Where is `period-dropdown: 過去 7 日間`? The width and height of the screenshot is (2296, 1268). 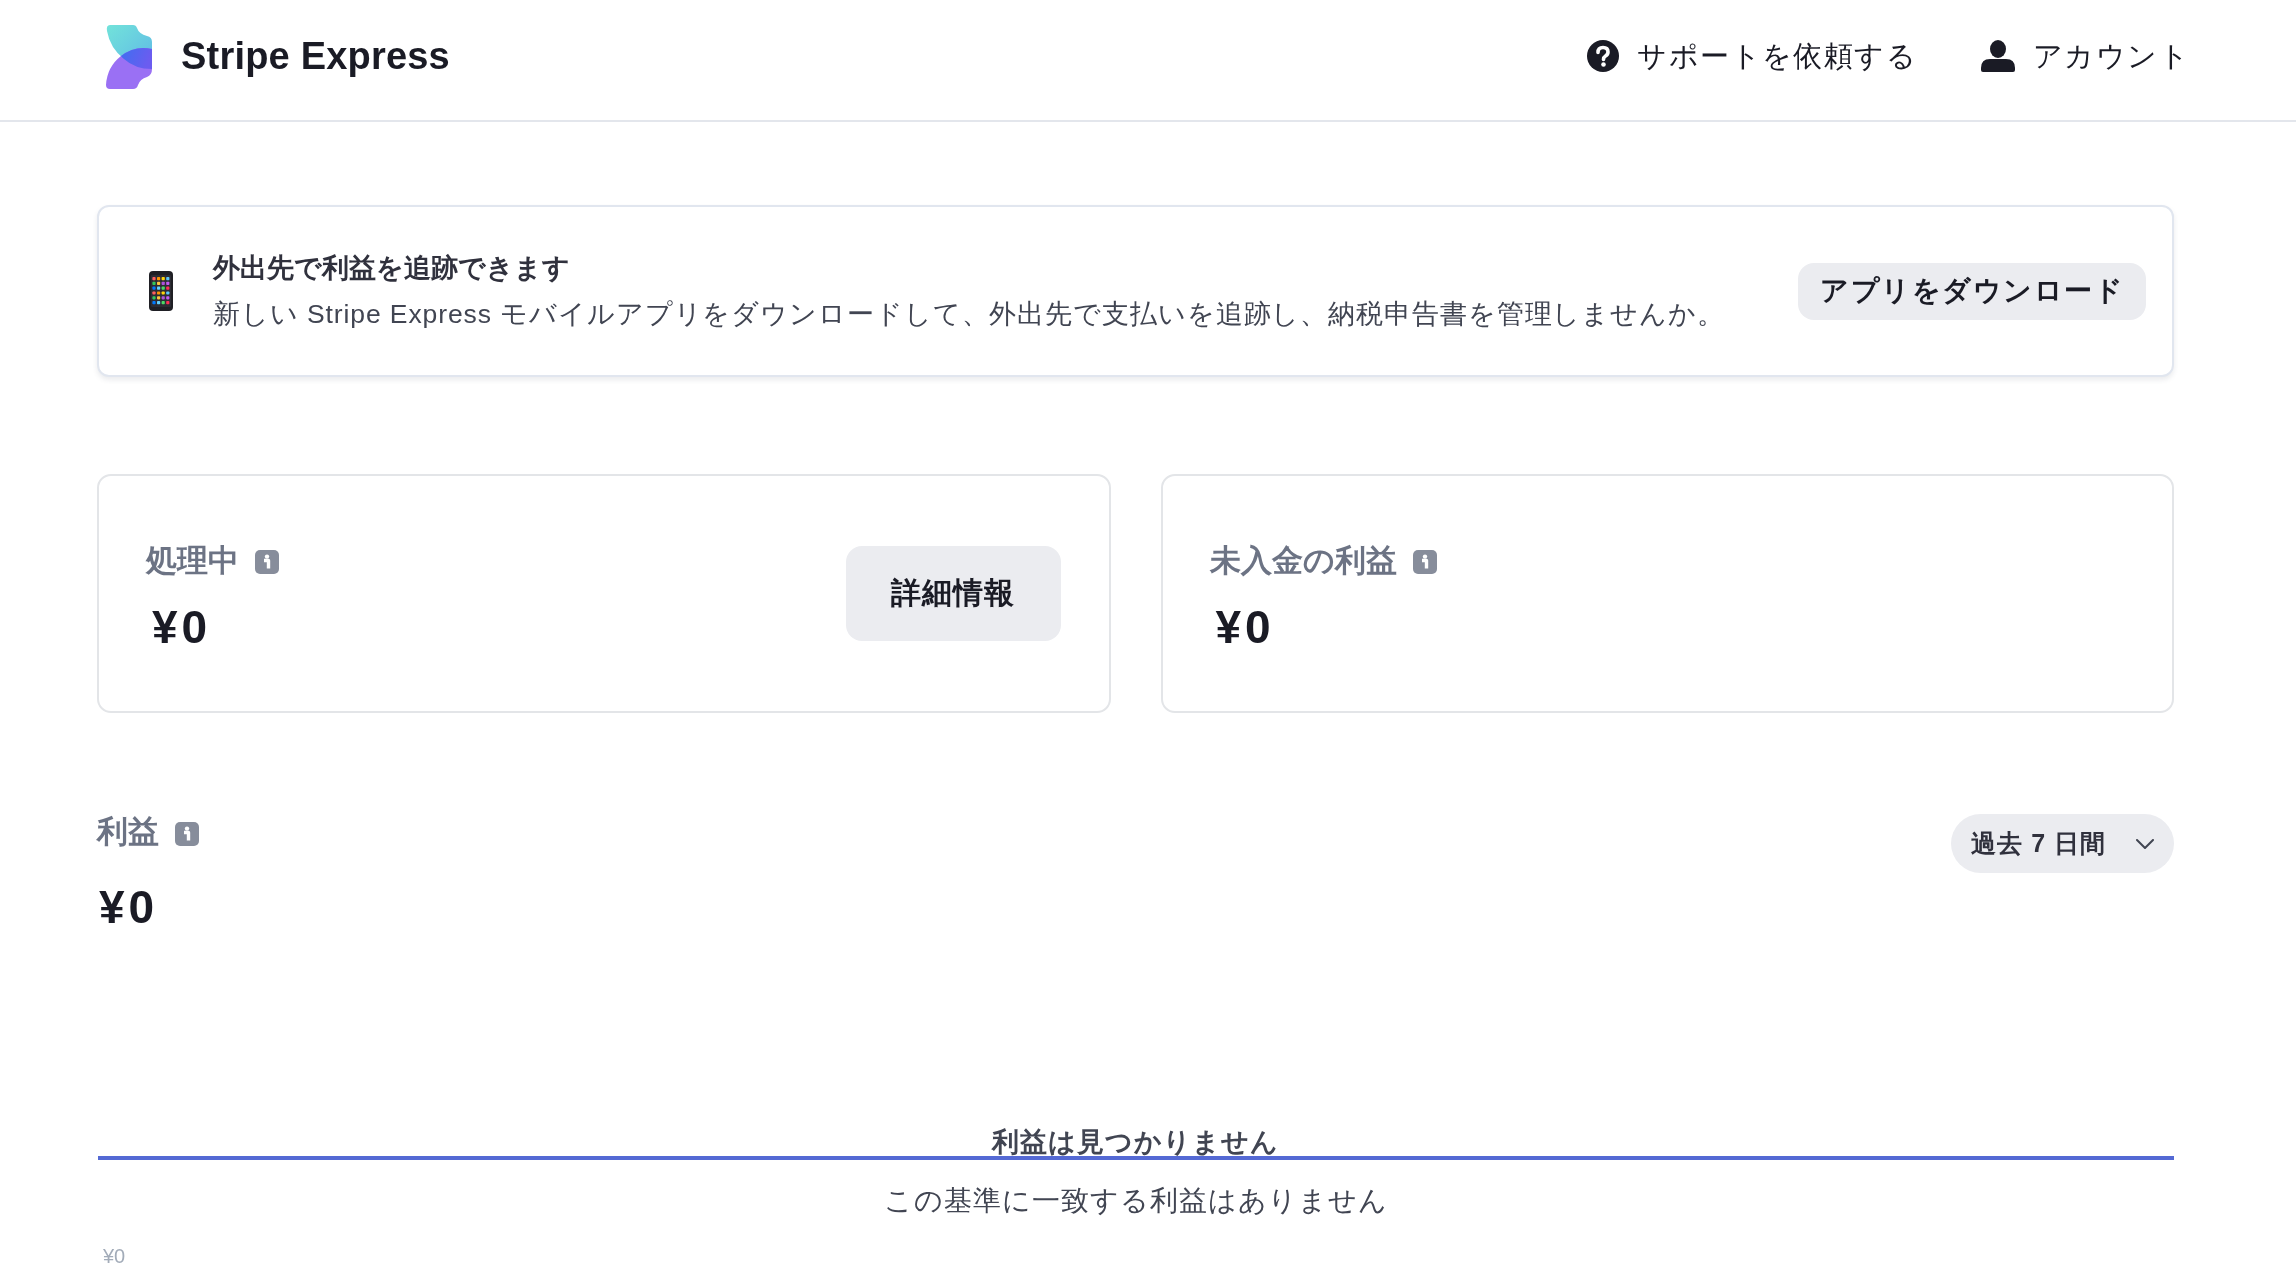 period-dropdown: 過去 7 日間 is located at coordinates (2062, 843).